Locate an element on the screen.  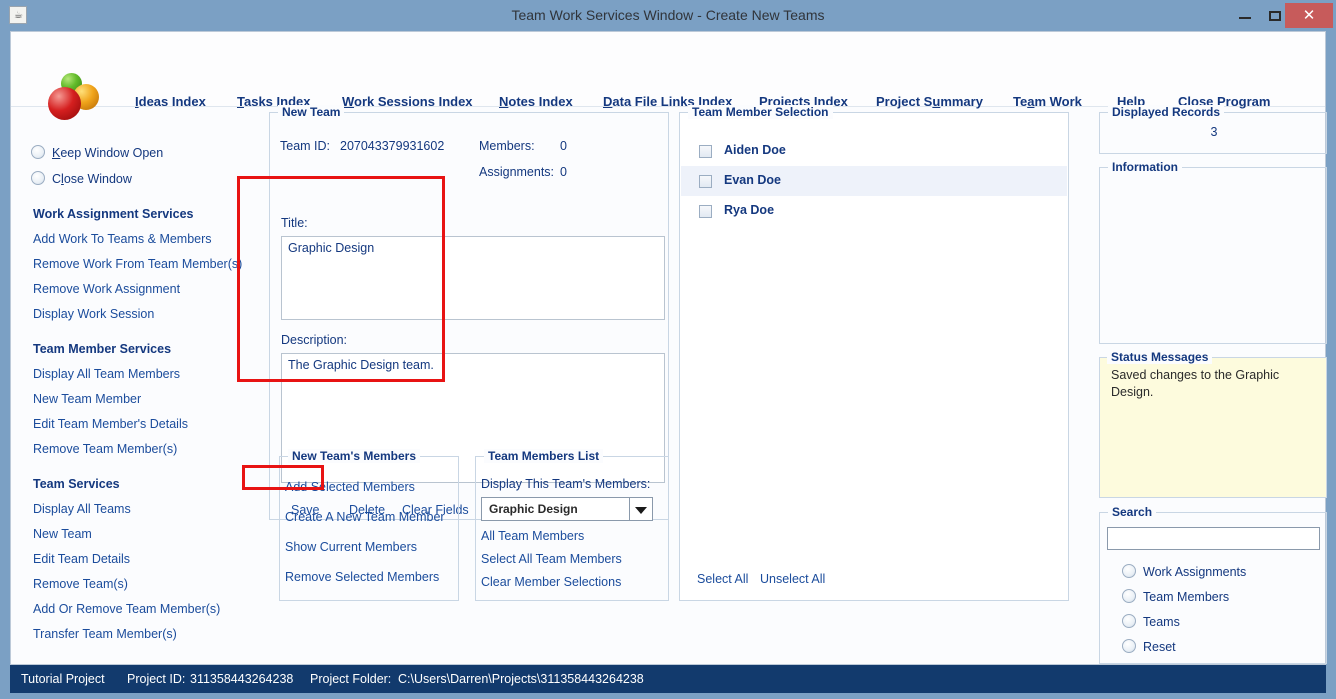
status-message-text: Saved changes to the Graphic Design. is located at coordinates (1213, 427).